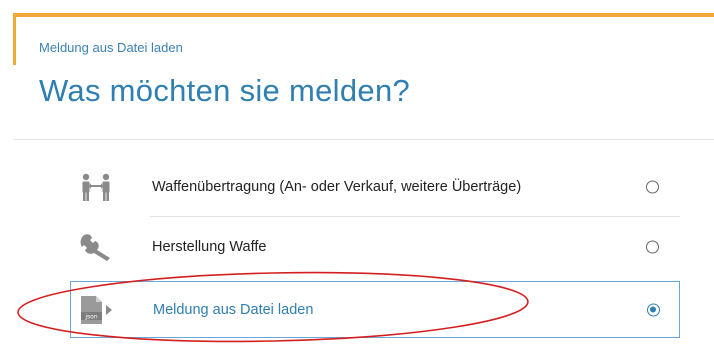 The image size is (714, 352). I want to click on radio-load-from-file, so click(653, 309).